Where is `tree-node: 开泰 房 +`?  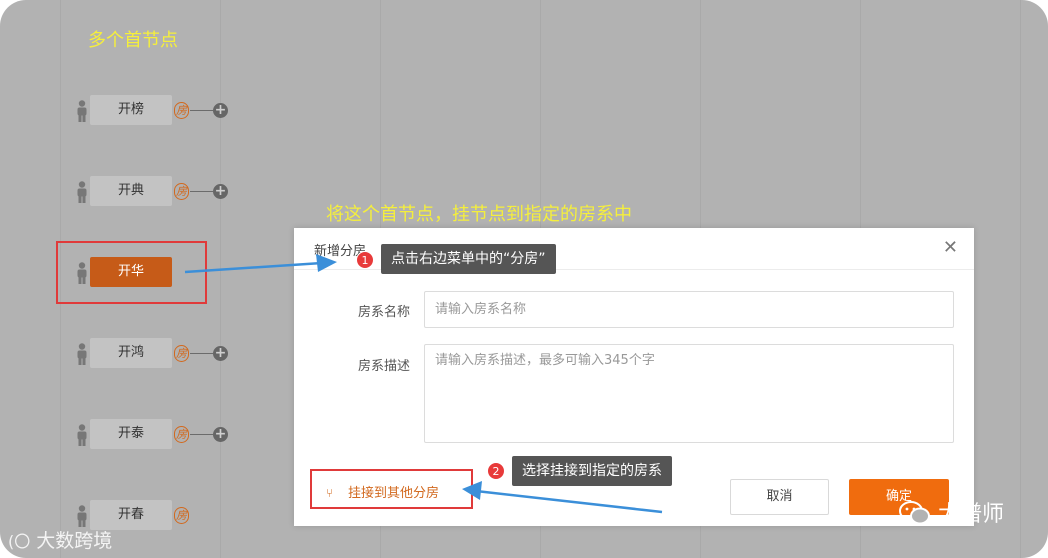 tree-node: 开泰 房 + is located at coordinates (156, 434).